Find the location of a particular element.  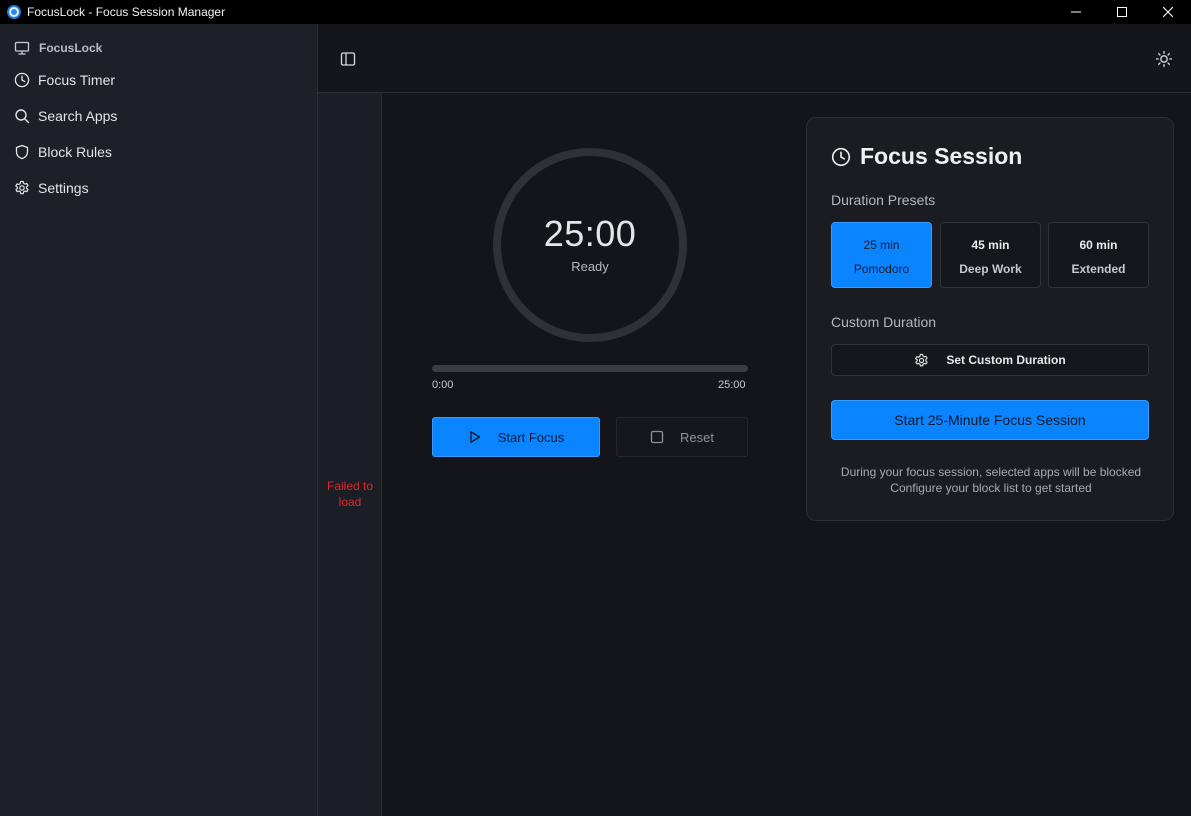

set-custom-duration-button: Set Custom Duration is located at coordinates (990, 360).